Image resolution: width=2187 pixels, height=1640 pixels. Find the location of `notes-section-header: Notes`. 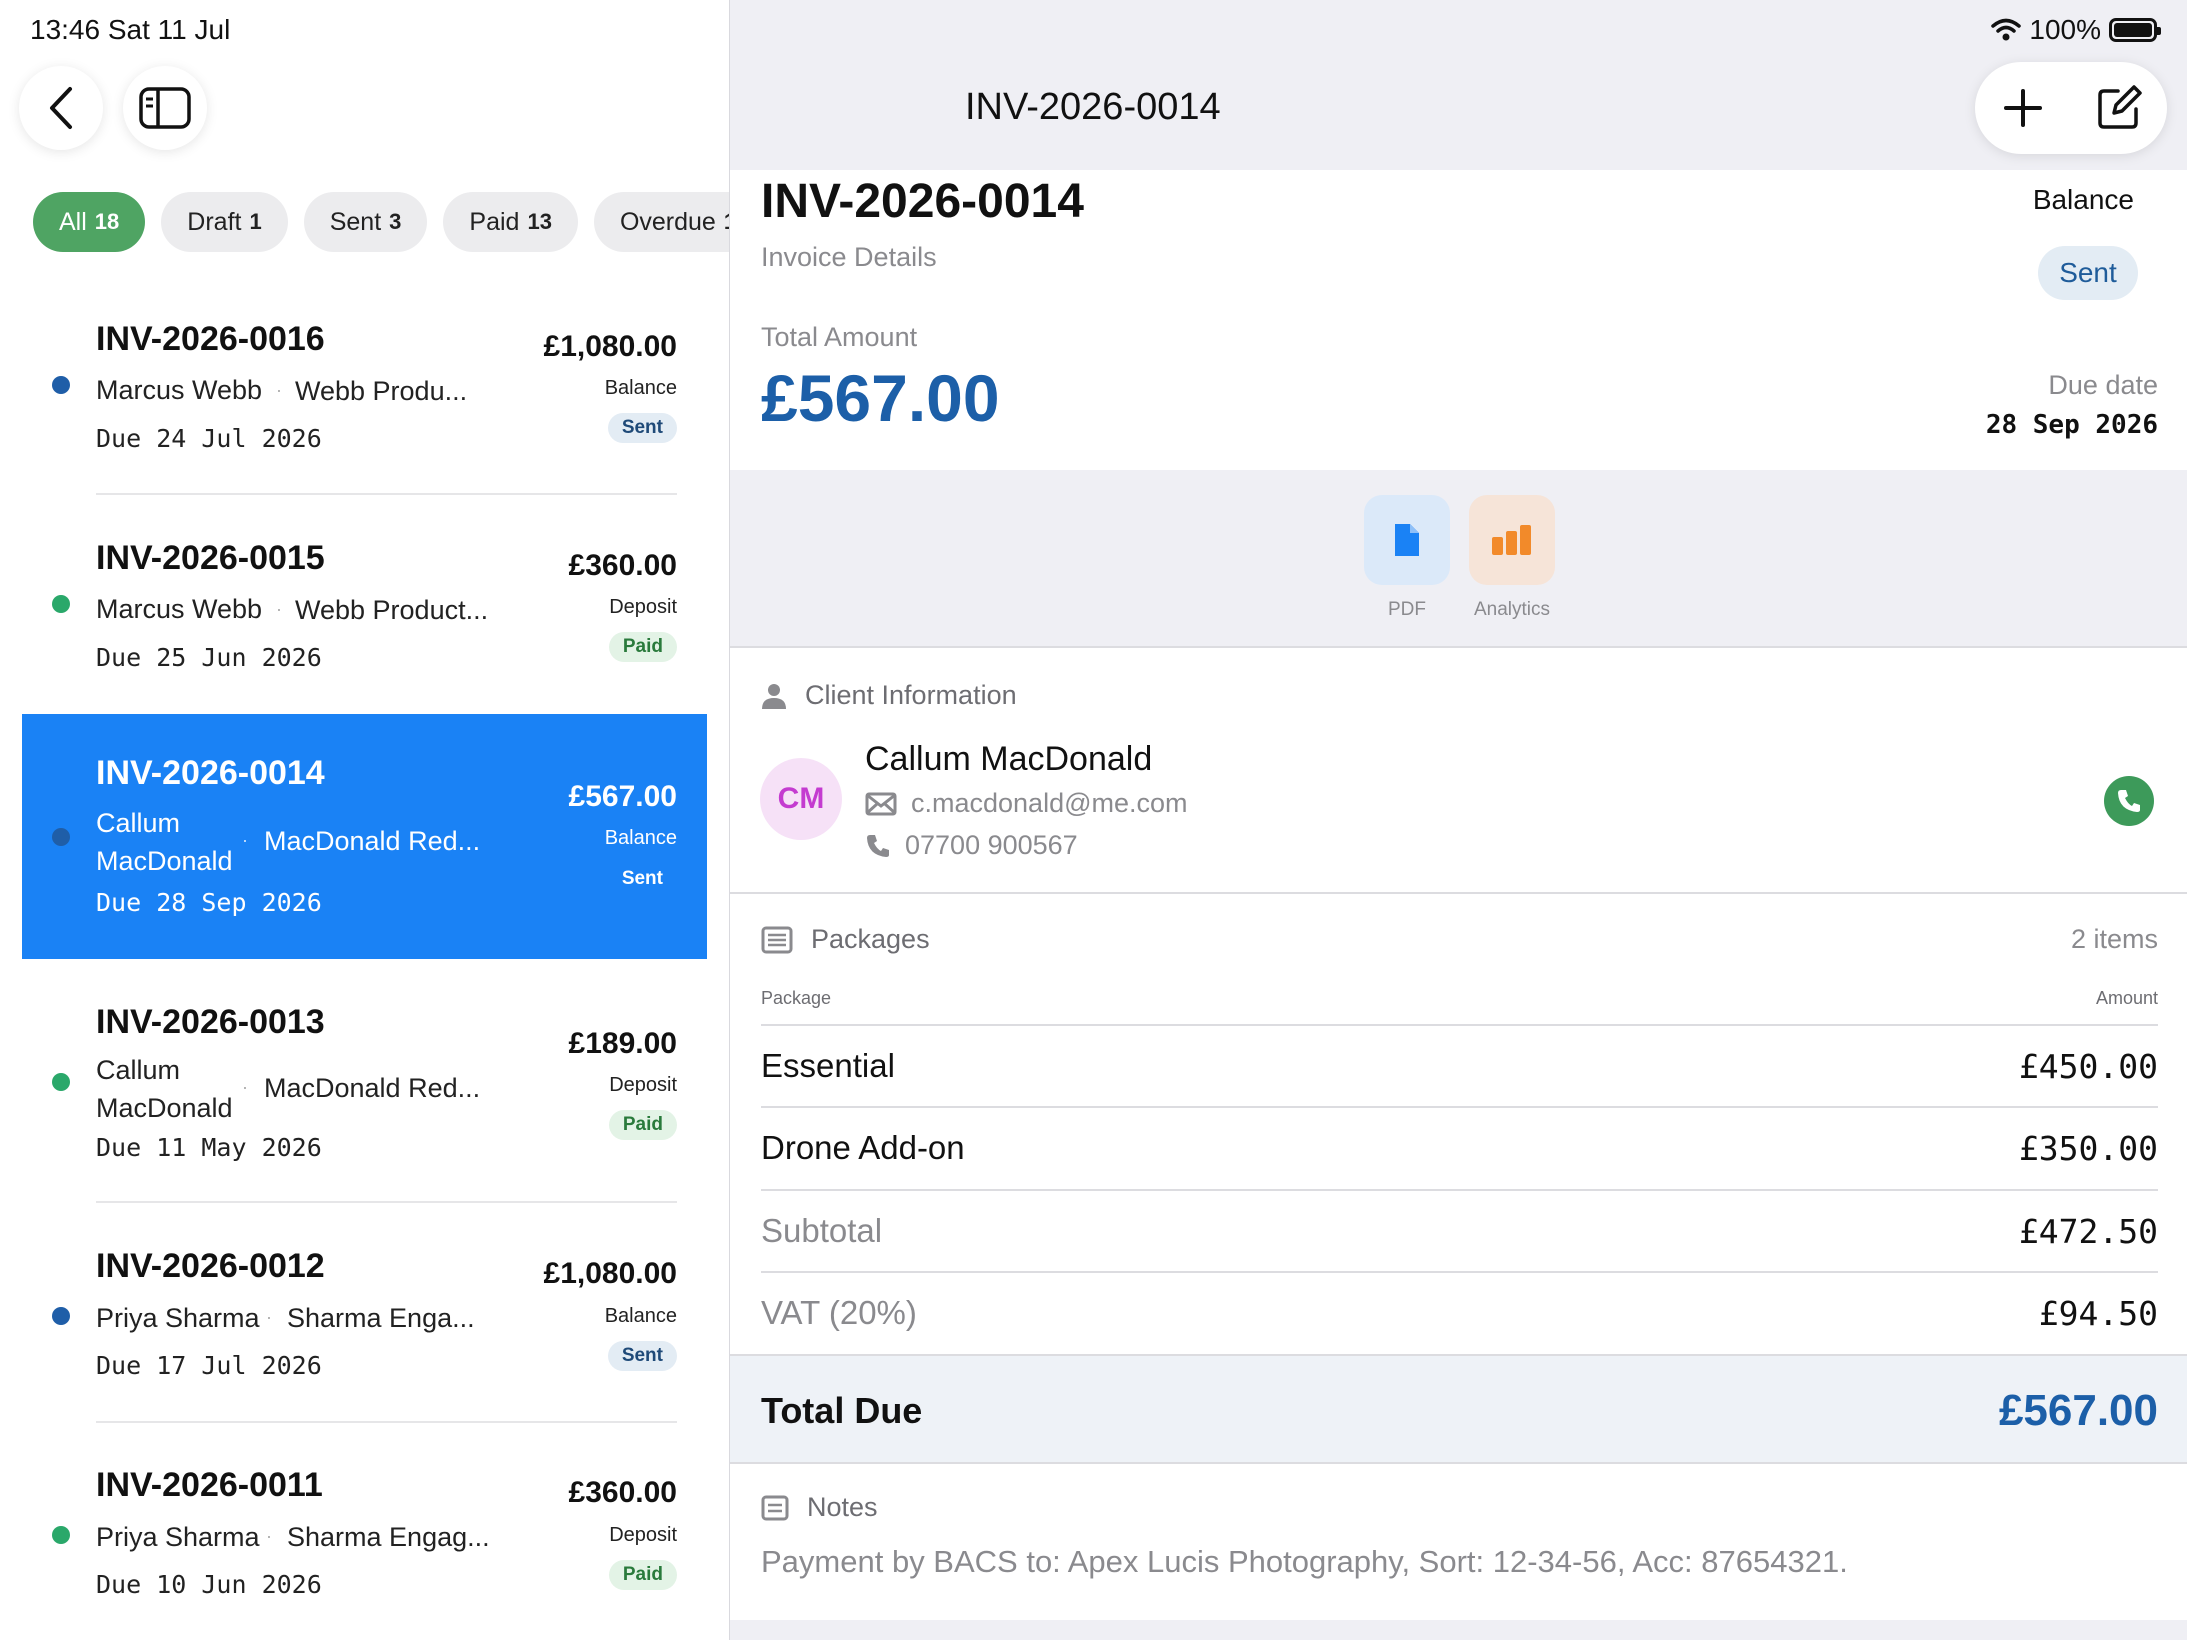

notes-section-header: Notes is located at coordinates (819, 1507).